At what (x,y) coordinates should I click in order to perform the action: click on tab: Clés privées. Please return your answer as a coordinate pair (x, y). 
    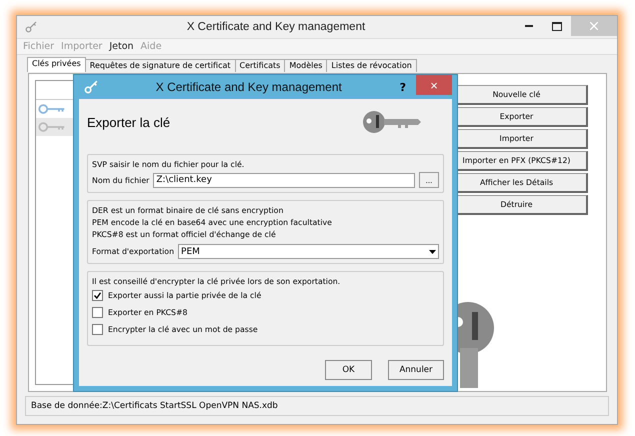
    Looking at the image, I should click on (56, 64).